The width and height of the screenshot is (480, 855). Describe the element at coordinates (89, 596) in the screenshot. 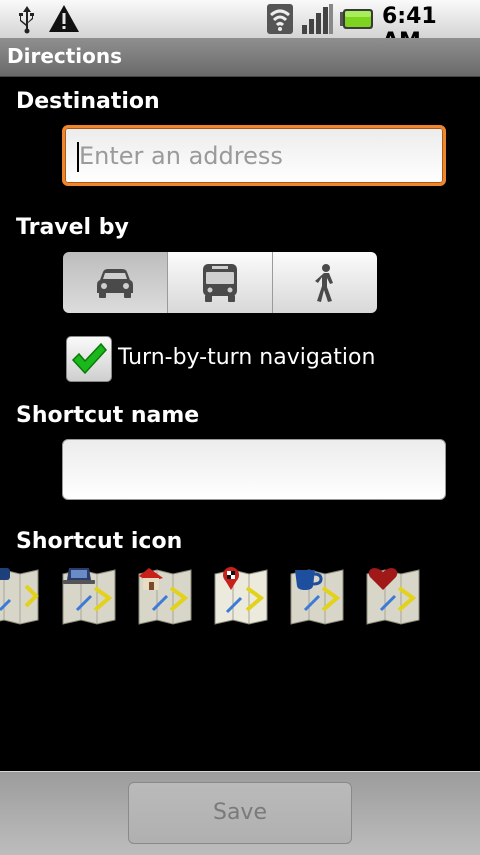

I see `laptop-map-icon` at that location.